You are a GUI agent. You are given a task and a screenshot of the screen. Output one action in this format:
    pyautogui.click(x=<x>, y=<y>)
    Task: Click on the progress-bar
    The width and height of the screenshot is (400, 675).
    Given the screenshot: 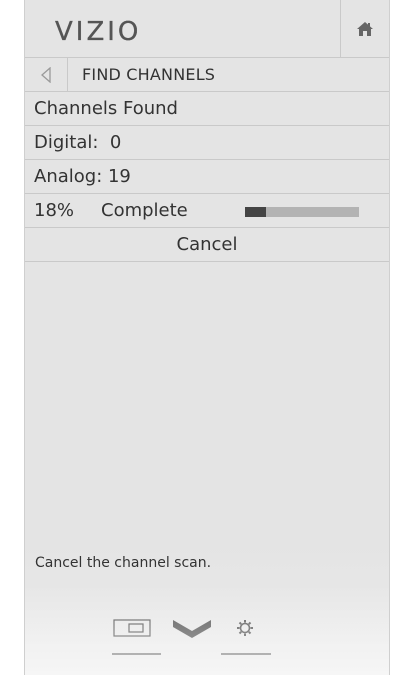 What is the action you would take?
    pyautogui.click(x=302, y=212)
    